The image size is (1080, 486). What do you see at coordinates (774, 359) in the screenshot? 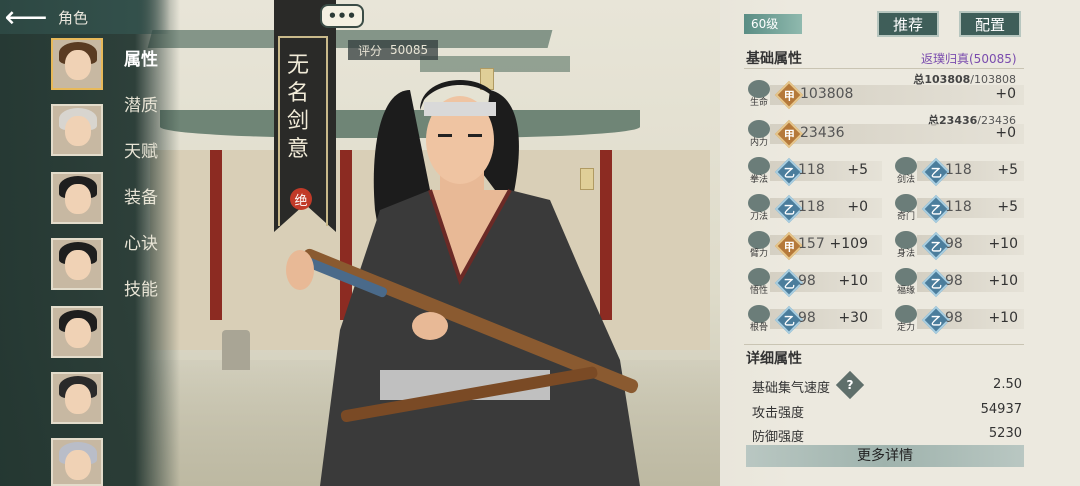
I see `detail-attributes-title: 详细属性` at bounding box center [774, 359].